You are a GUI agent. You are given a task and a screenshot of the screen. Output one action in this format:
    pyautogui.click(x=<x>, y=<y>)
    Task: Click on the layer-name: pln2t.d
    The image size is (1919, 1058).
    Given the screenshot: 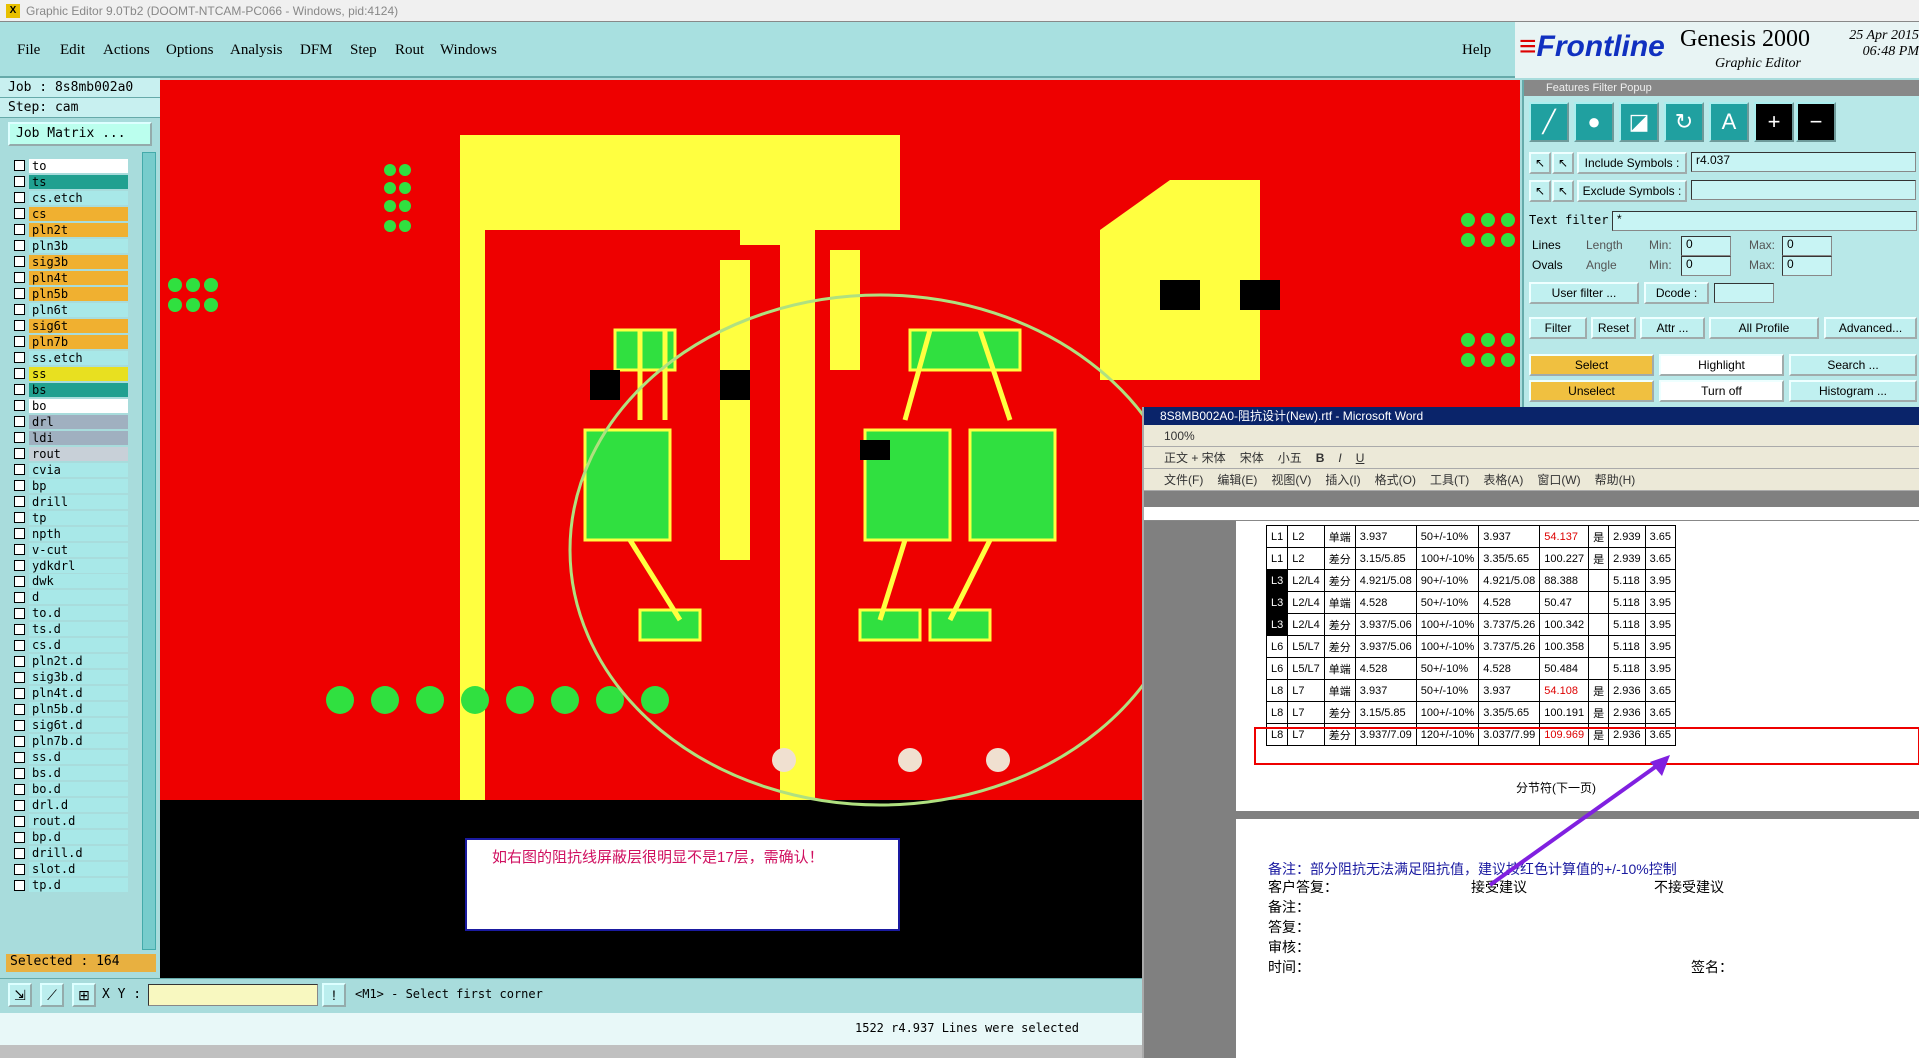 What is the action you would take?
    pyautogui.click(x=78, y=661)
    